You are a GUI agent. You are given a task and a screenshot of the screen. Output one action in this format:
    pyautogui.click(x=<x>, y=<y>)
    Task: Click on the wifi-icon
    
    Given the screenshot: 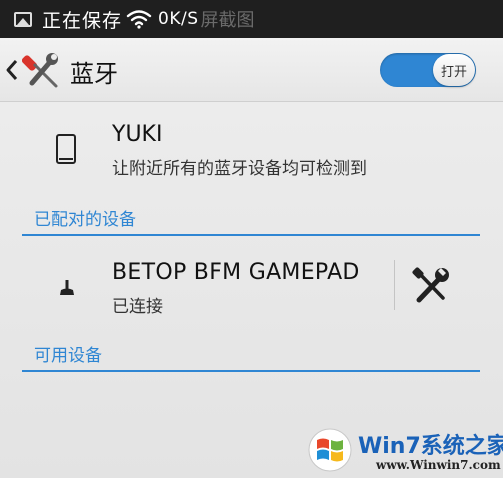 What is the action you would take?
    pyautogui.click(x=139, y=19)
    